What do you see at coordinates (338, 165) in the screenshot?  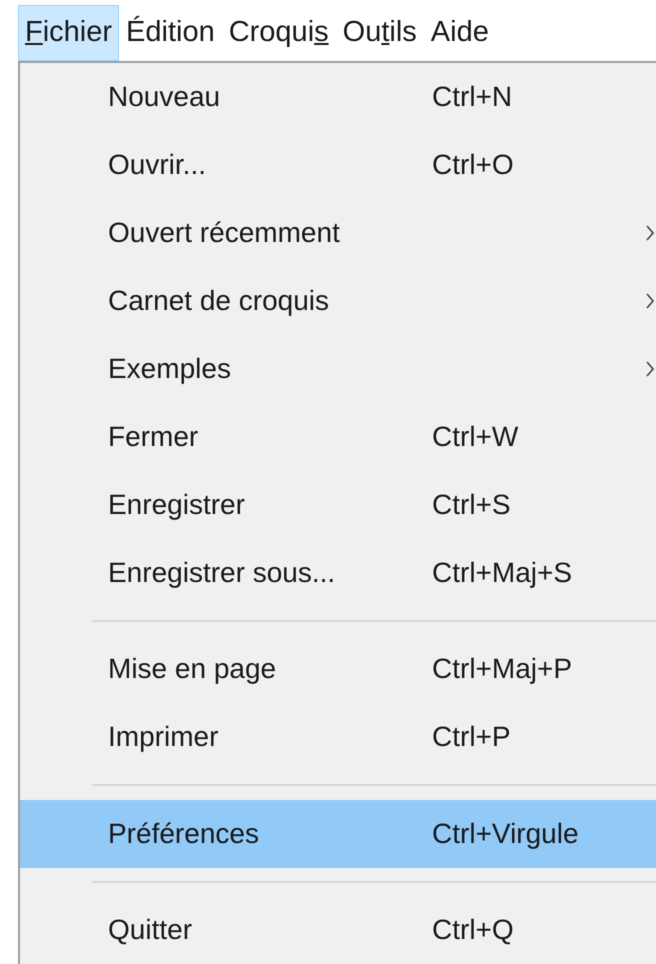 I see `menu-item: Ouvrir... Ctrl+O` at bounding box center [338, 165].